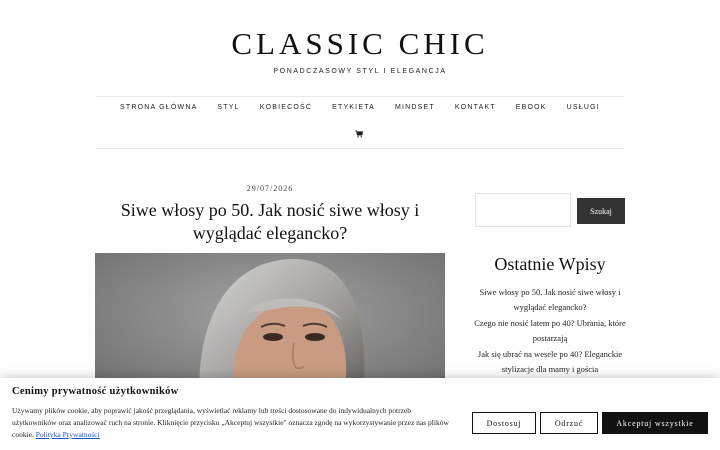 This screenshot has width=720, height=450. Describe the element at coordinates (504, 423) in the screenshot. I see `cookie-customize-button: Dostosuj` at that location.